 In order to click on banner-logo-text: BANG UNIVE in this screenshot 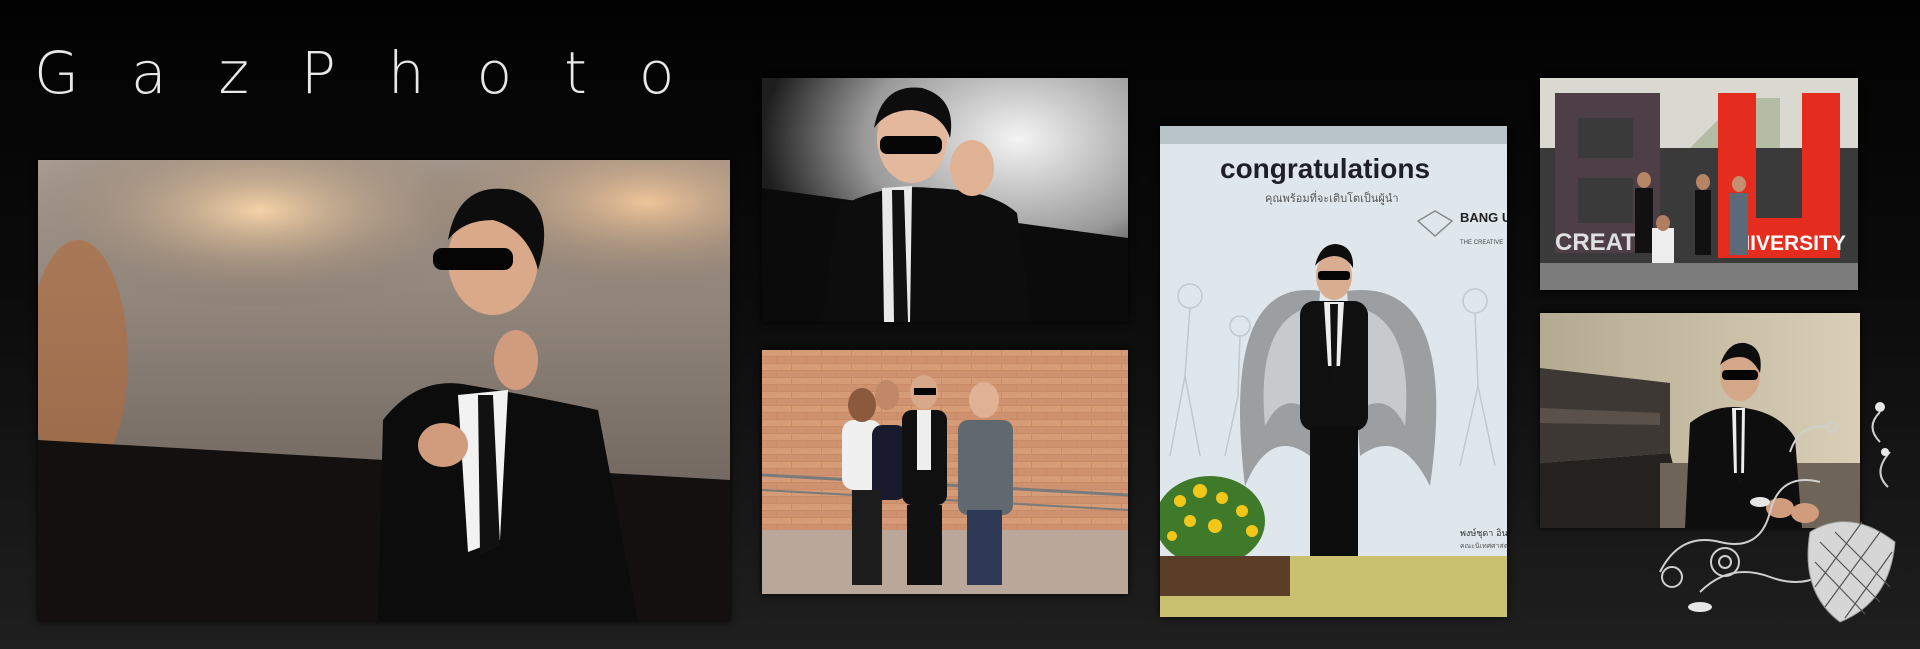, I will do `click(1483, 217)`.